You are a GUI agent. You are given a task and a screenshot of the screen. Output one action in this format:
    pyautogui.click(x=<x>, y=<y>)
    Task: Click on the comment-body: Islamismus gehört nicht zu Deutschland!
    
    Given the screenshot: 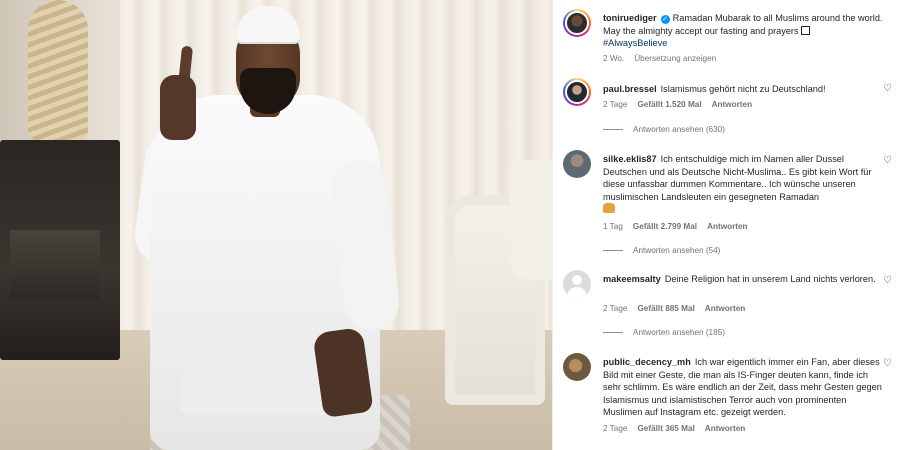 What is the action you would take?
    pyautogui.click(x=743, y=89)
    